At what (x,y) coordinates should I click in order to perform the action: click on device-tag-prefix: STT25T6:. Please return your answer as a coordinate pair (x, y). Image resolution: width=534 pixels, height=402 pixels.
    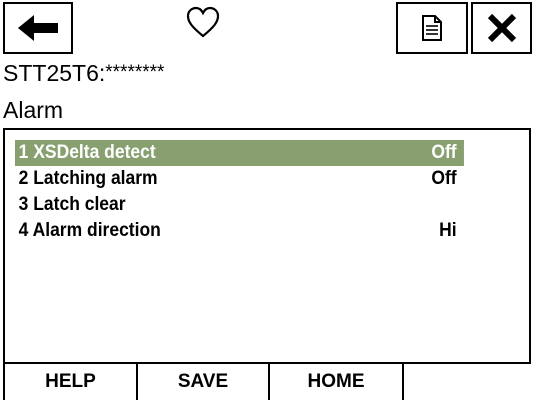
    Looking at the image, I should click on (54, 73).